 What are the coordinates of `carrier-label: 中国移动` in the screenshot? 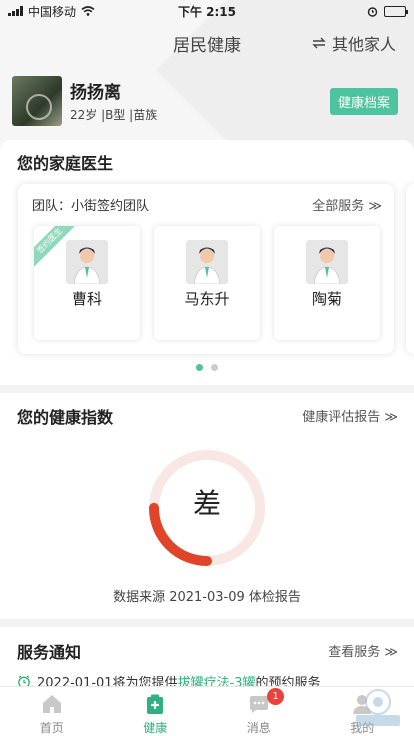 It's located at (52, 11).